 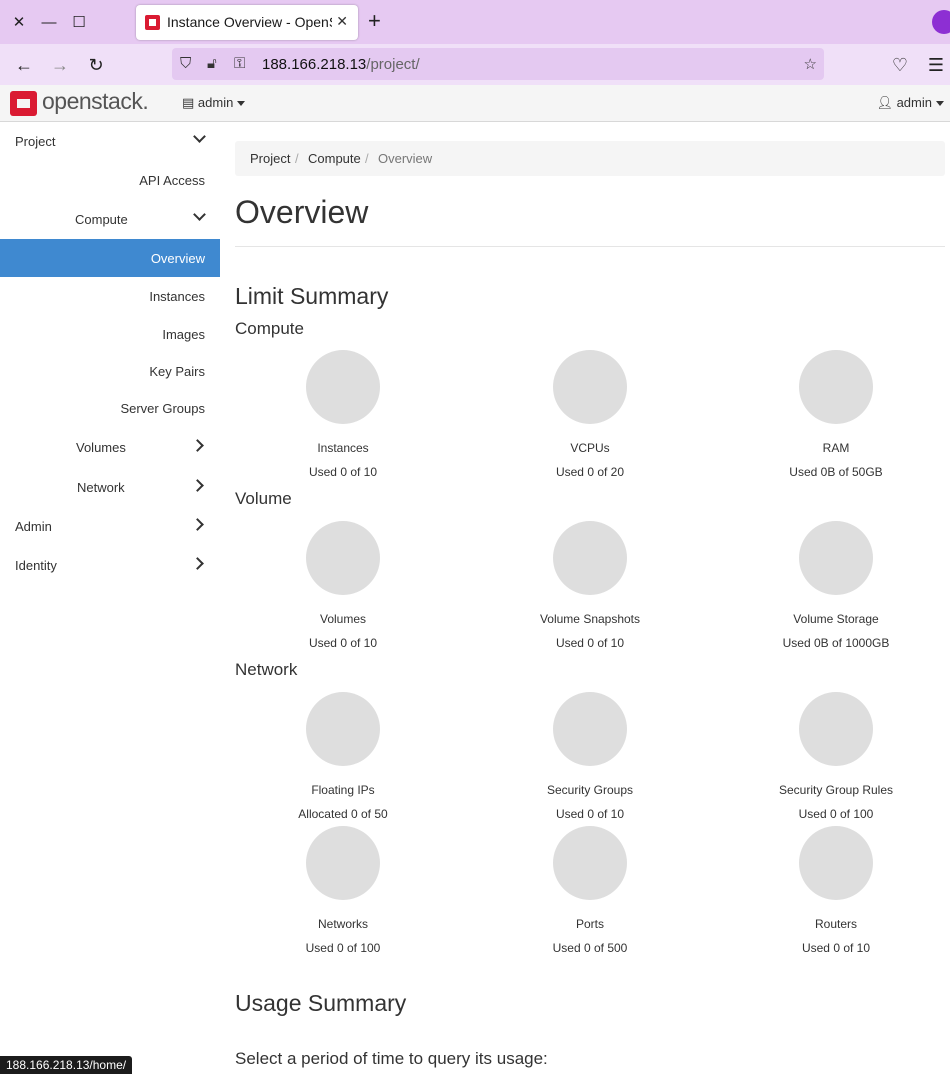 I want to click on shield-icon: ⛉, so click(x=185, y=63).